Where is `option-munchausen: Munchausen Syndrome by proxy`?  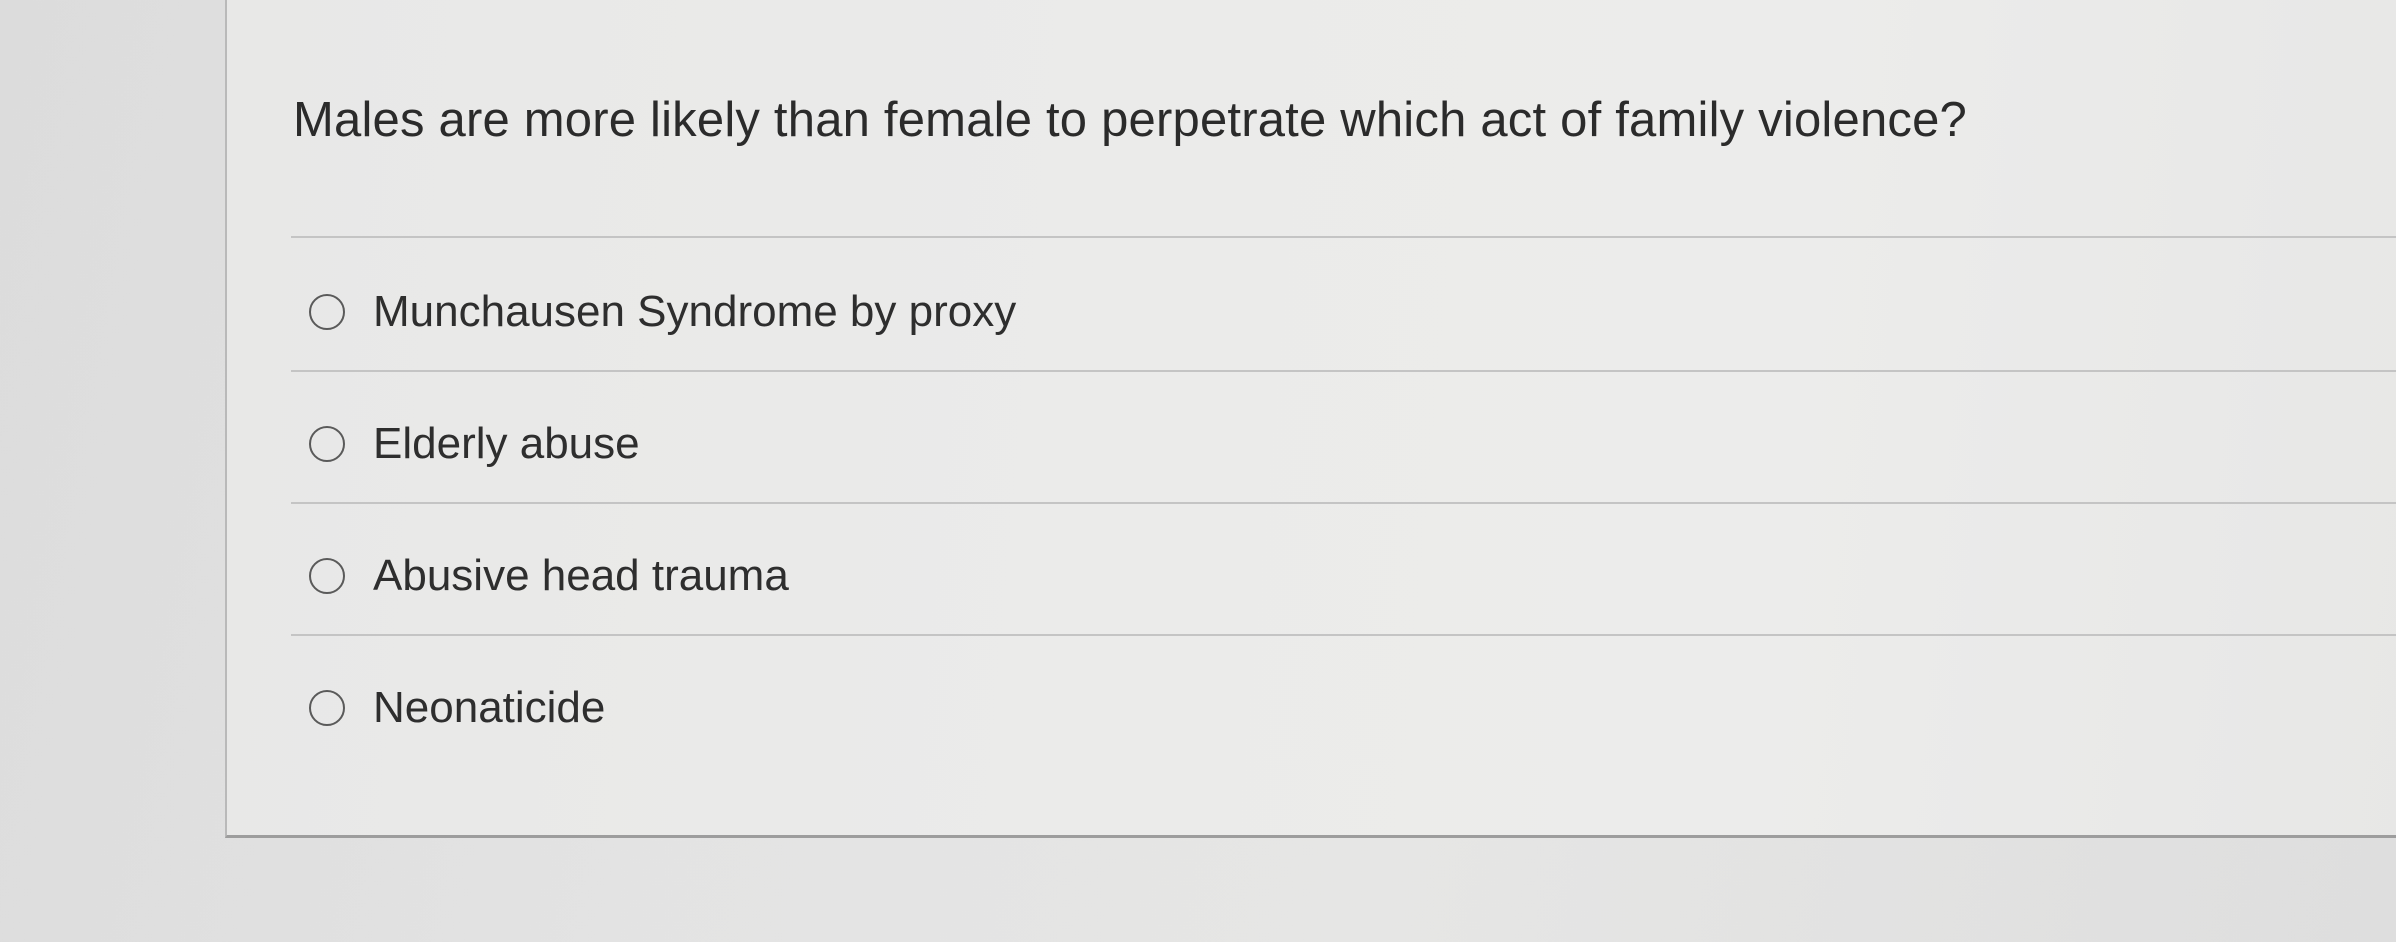
option-munchausen: Munchausen Syndrome by proxy is located at coordinates (662, 312).